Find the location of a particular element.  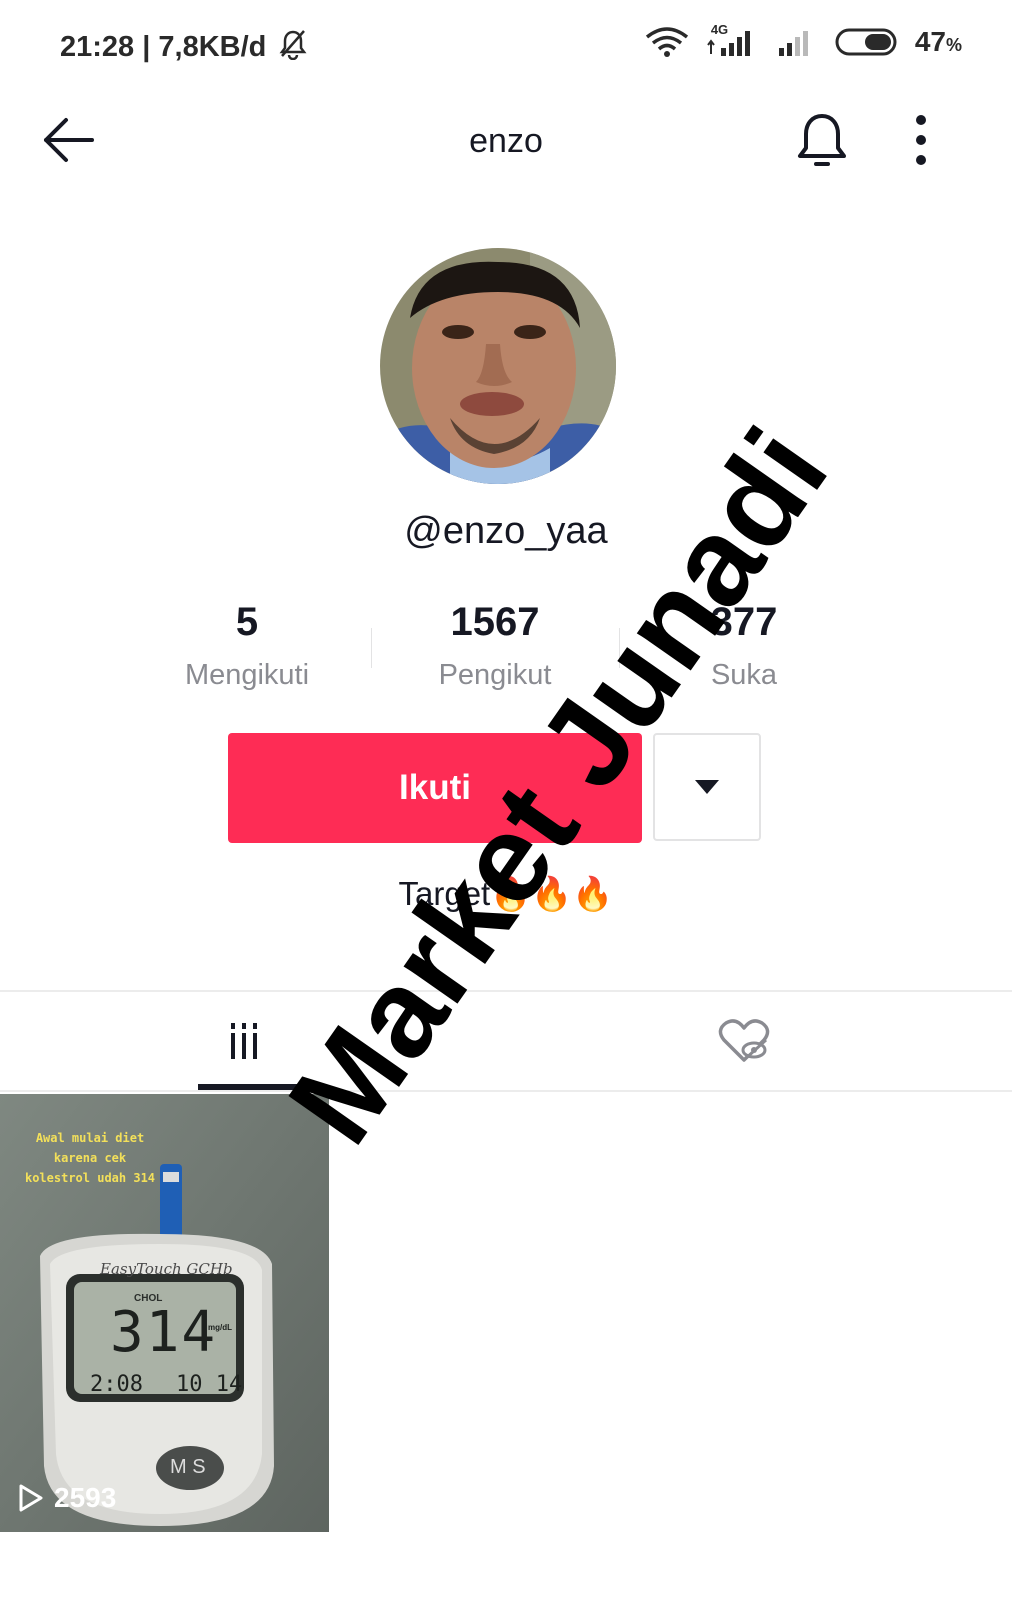

page-title: enzo is located at coordinates (506, 141).